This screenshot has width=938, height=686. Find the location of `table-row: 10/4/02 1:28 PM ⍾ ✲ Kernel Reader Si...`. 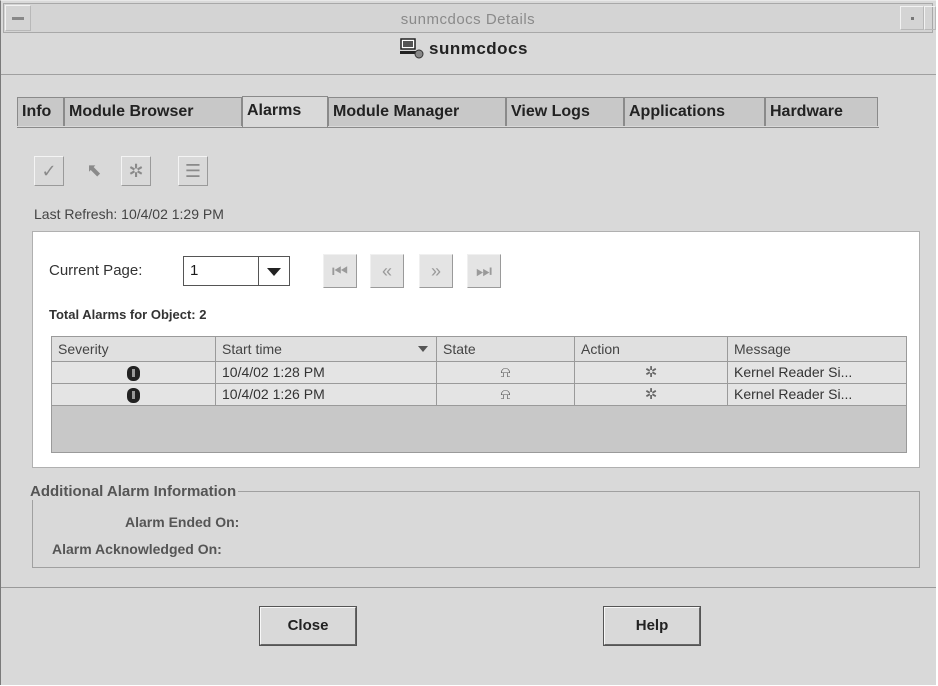

table-row: 10/4/02 1:28 PM ⍾ ✲ Kernel Reader Si... is located at coordinates (479, 373).